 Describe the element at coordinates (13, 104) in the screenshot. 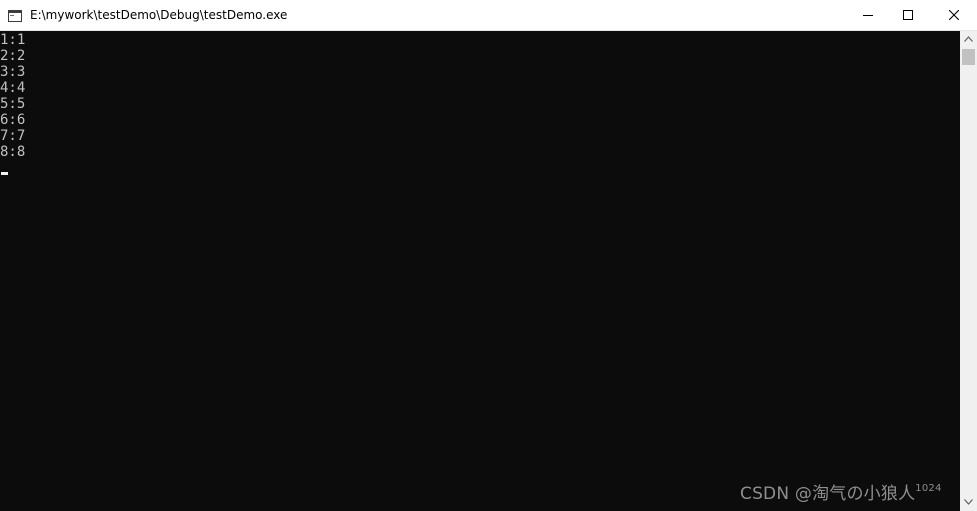

I see `console-line: 5:5` at that location.